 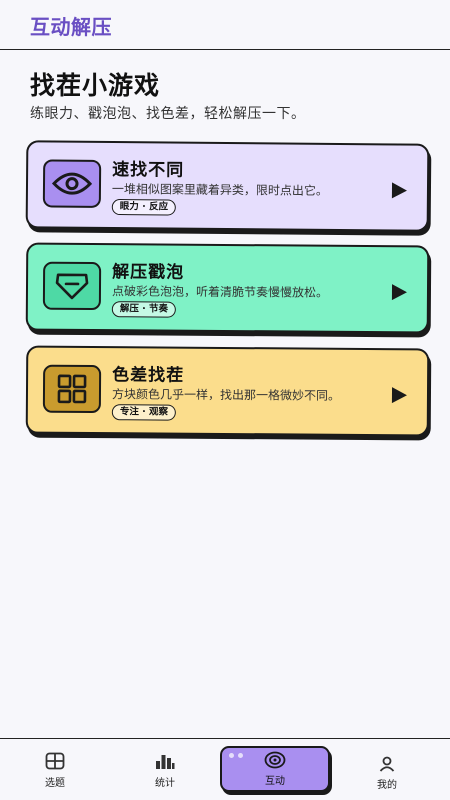 What do you see at coordinates (165, 769) in the screenshot?
I see `tab-statistics: 统计` at bounding box center [165, 769].